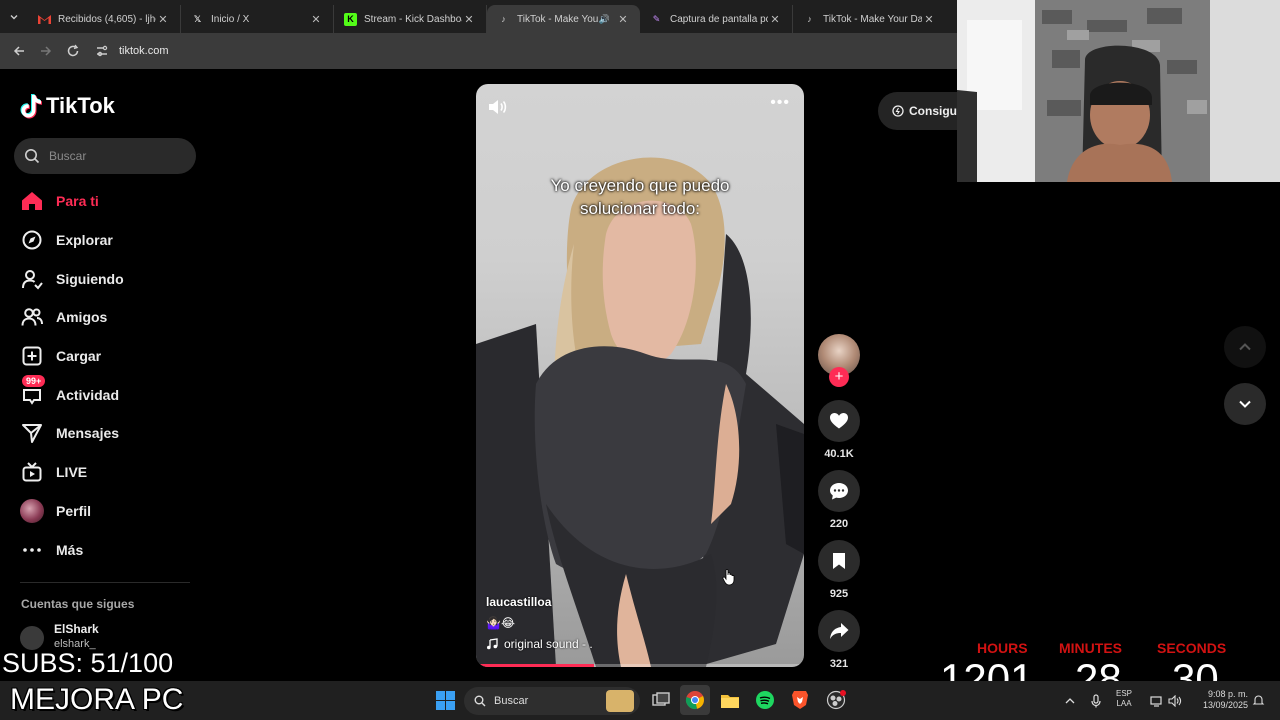 The image size is (1280, 720). Describe the element at coordinates (1258, 700) in the screenshot. I see `notification-icon` at that location.